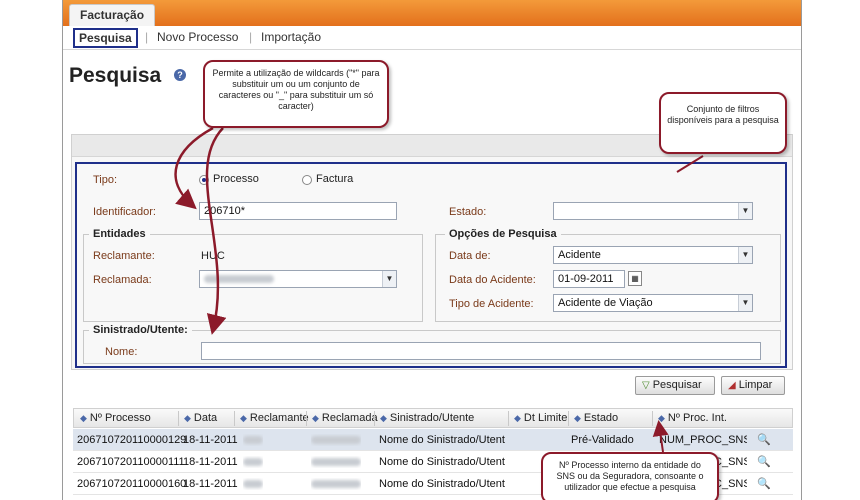 This screenshot has width=860, height=500. Describe the element at coordinates (653, 255) in the screenshot. I see `data-de-select: Acidente ▼` at that location.